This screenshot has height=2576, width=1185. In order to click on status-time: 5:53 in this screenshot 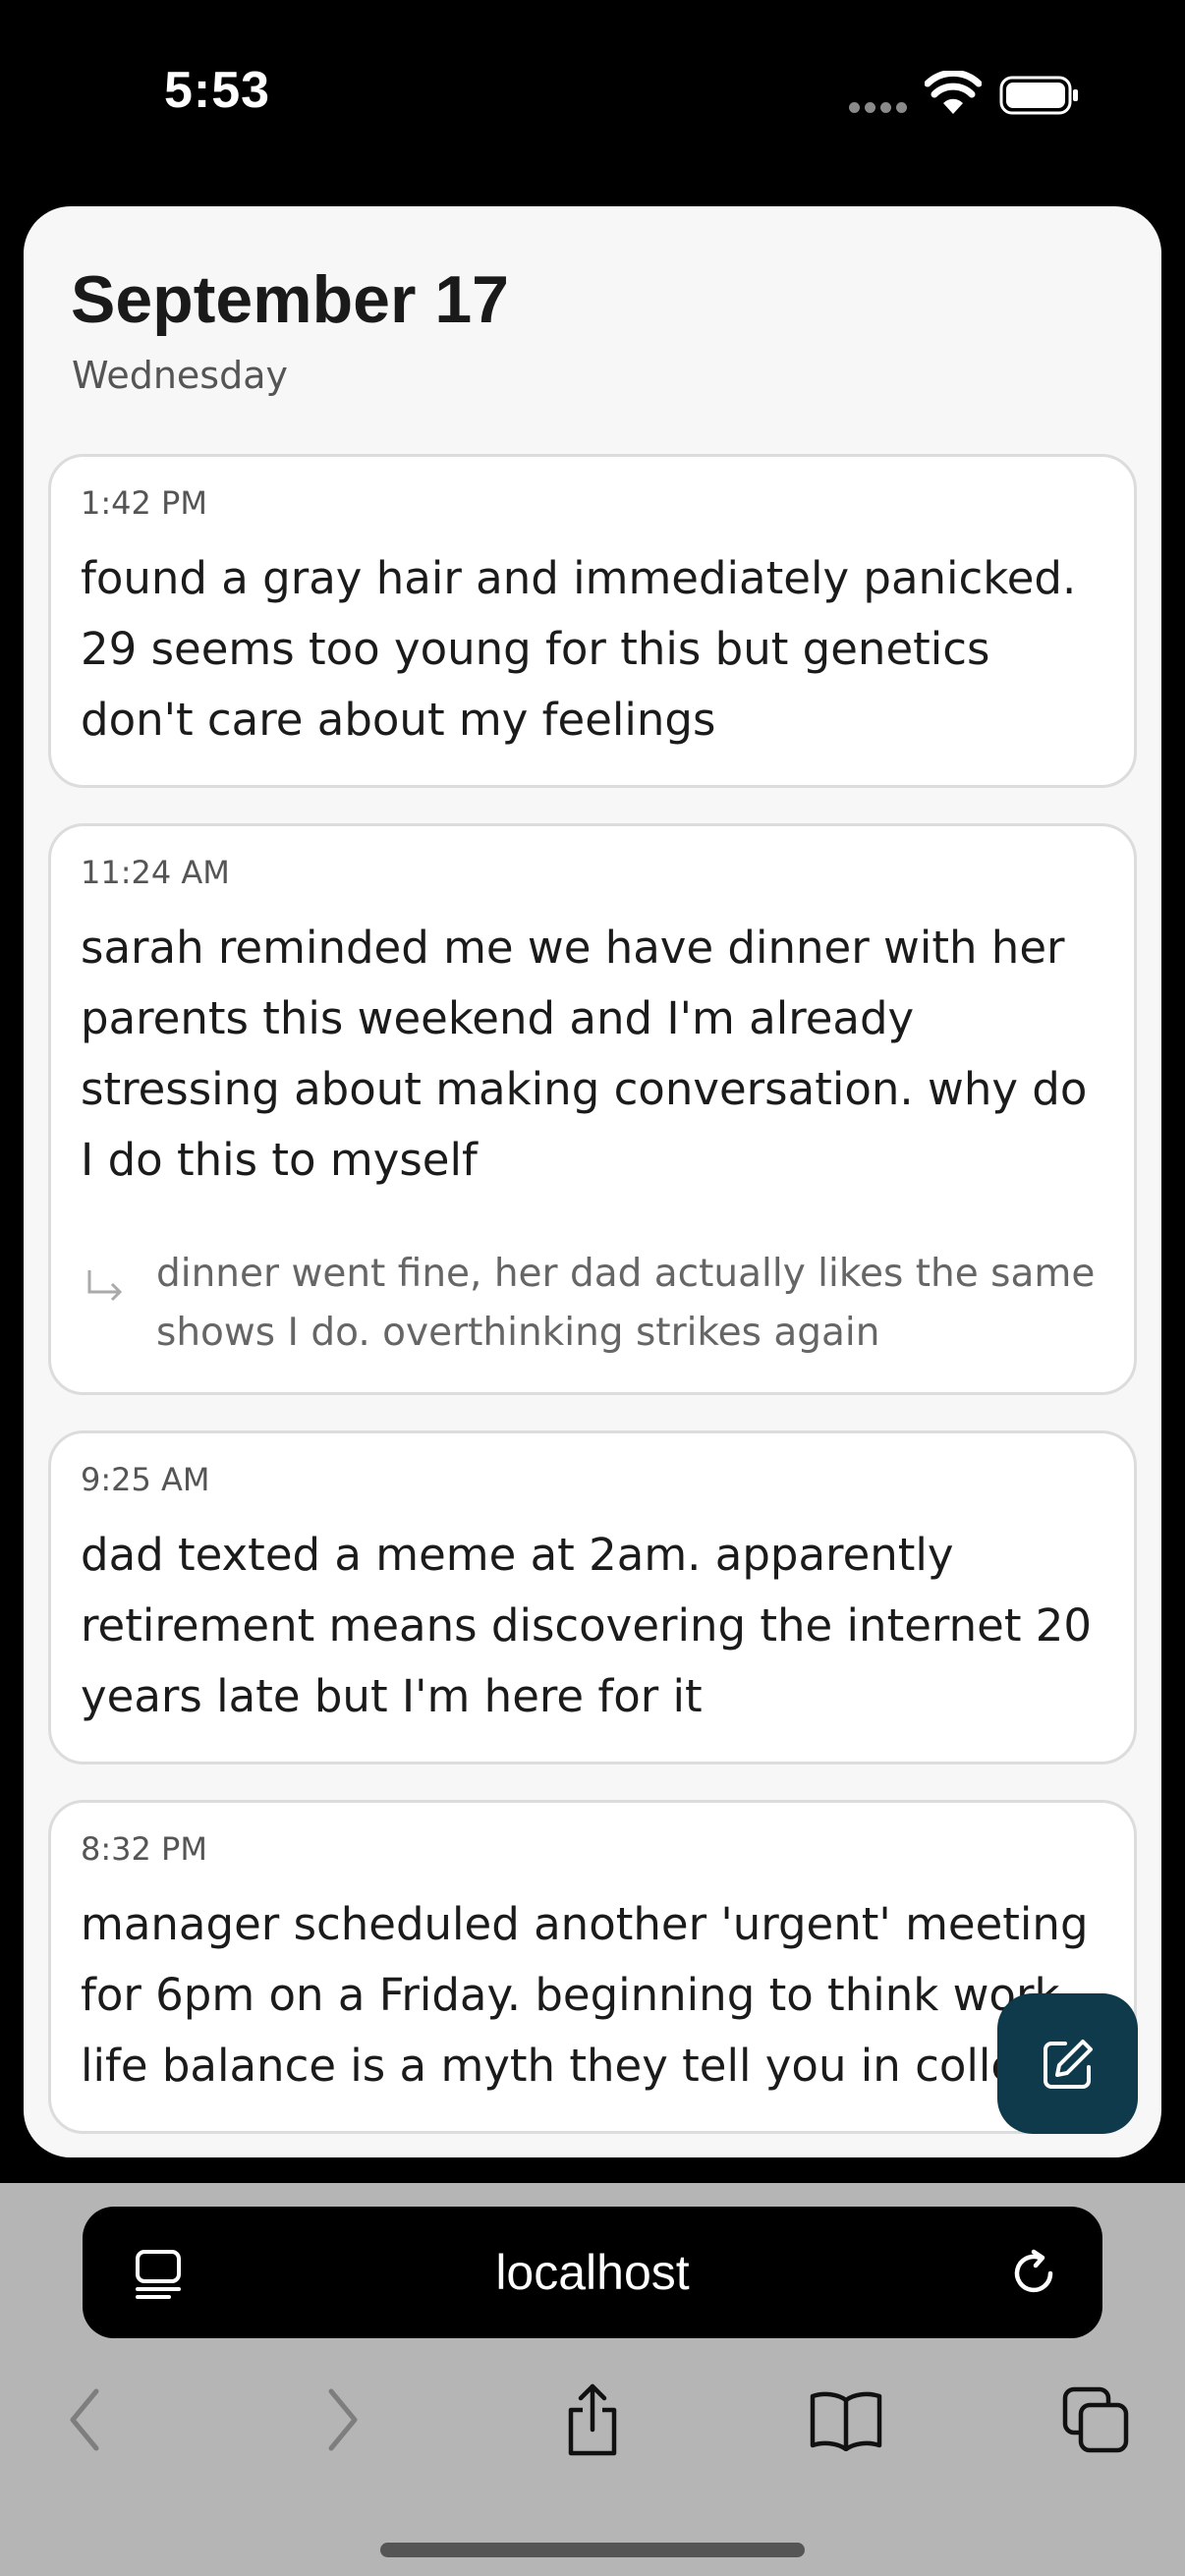, I will do `click(217, 90)`.